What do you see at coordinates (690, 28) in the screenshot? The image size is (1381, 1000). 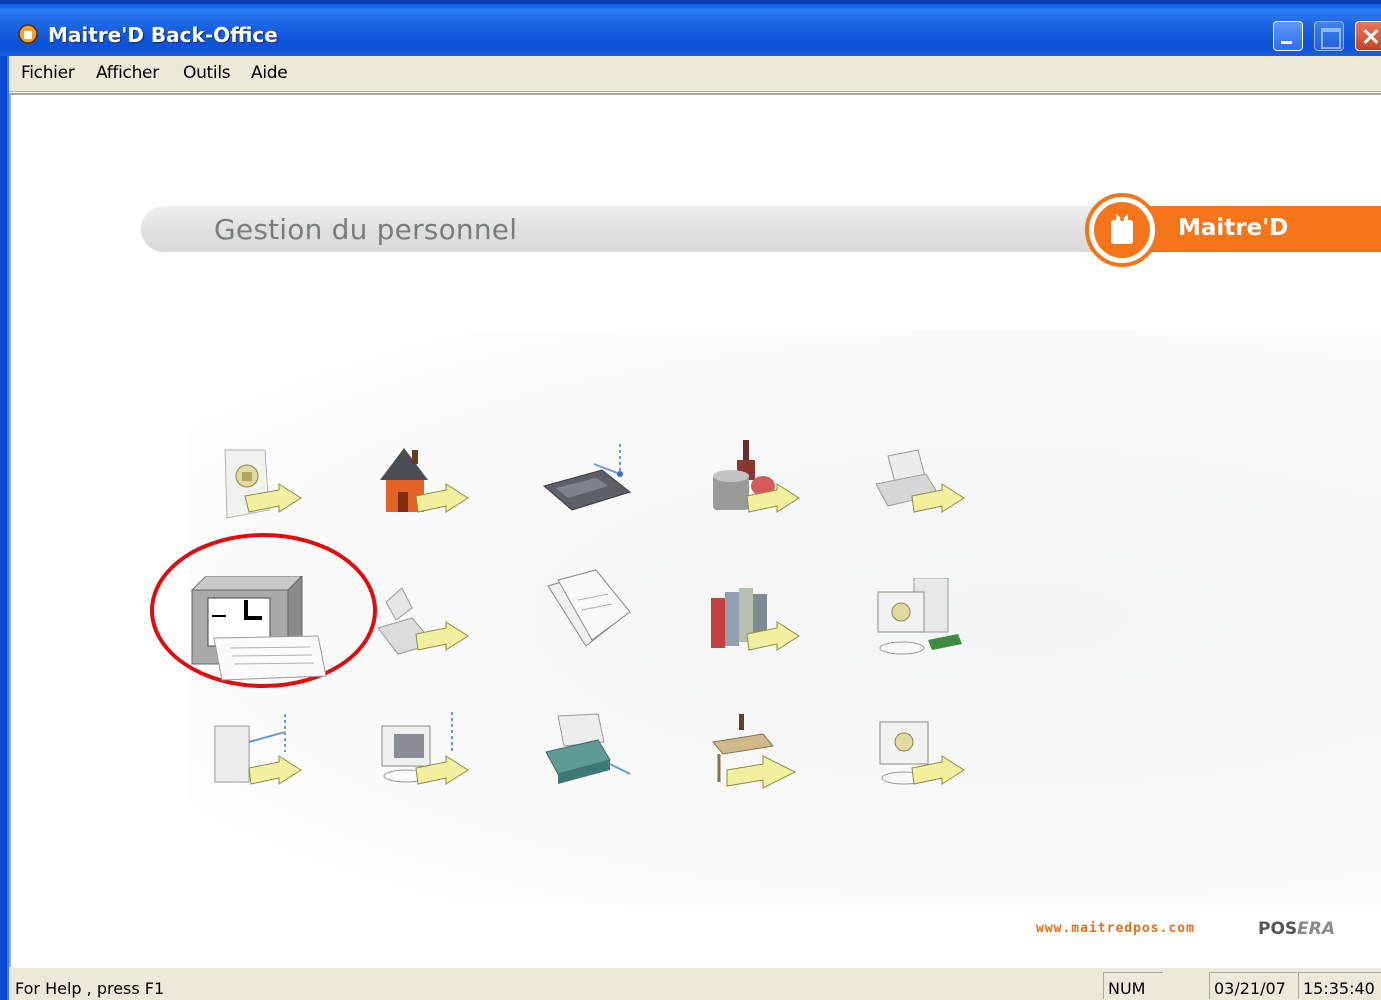 I see `title-bar: Maitre'D Back-Office` at bounding box center [690, 28].